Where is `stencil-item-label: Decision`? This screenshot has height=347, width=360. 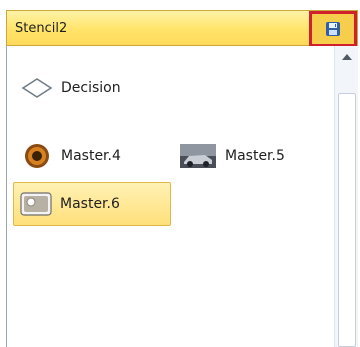 stencil-item-label: Decision is located at coordinates (91, 88).